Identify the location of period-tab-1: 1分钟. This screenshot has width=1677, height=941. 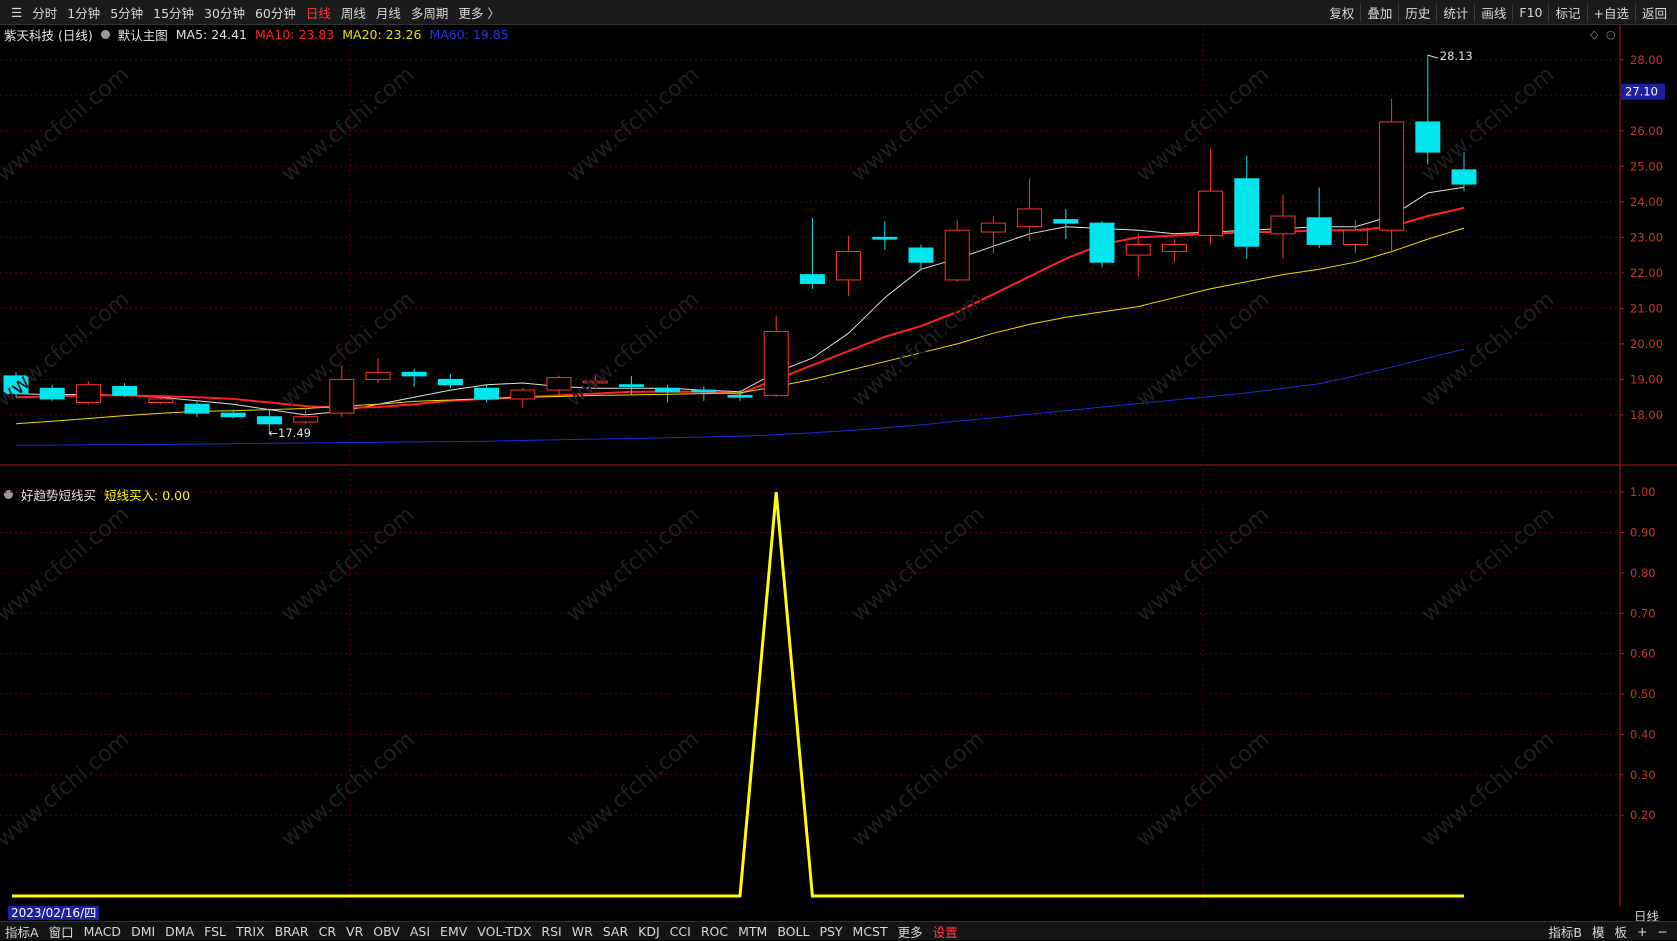
(83, 12).